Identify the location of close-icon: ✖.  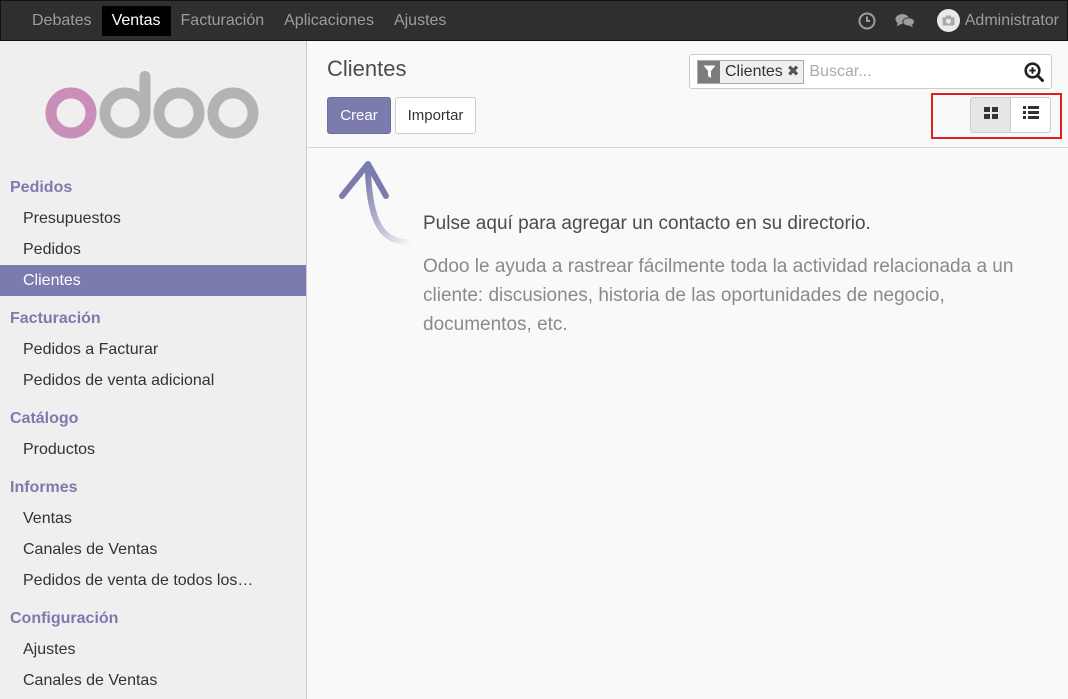
(795, 72).